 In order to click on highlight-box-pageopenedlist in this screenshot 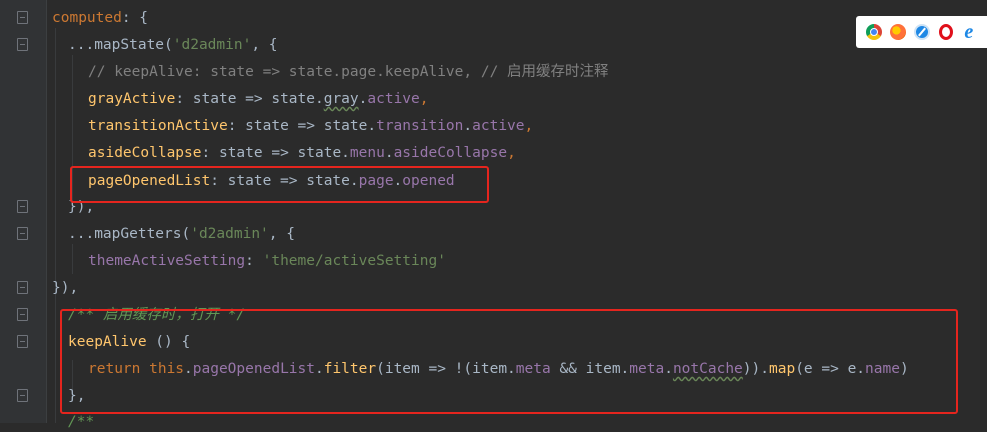, I will do `click(279, 184)`.